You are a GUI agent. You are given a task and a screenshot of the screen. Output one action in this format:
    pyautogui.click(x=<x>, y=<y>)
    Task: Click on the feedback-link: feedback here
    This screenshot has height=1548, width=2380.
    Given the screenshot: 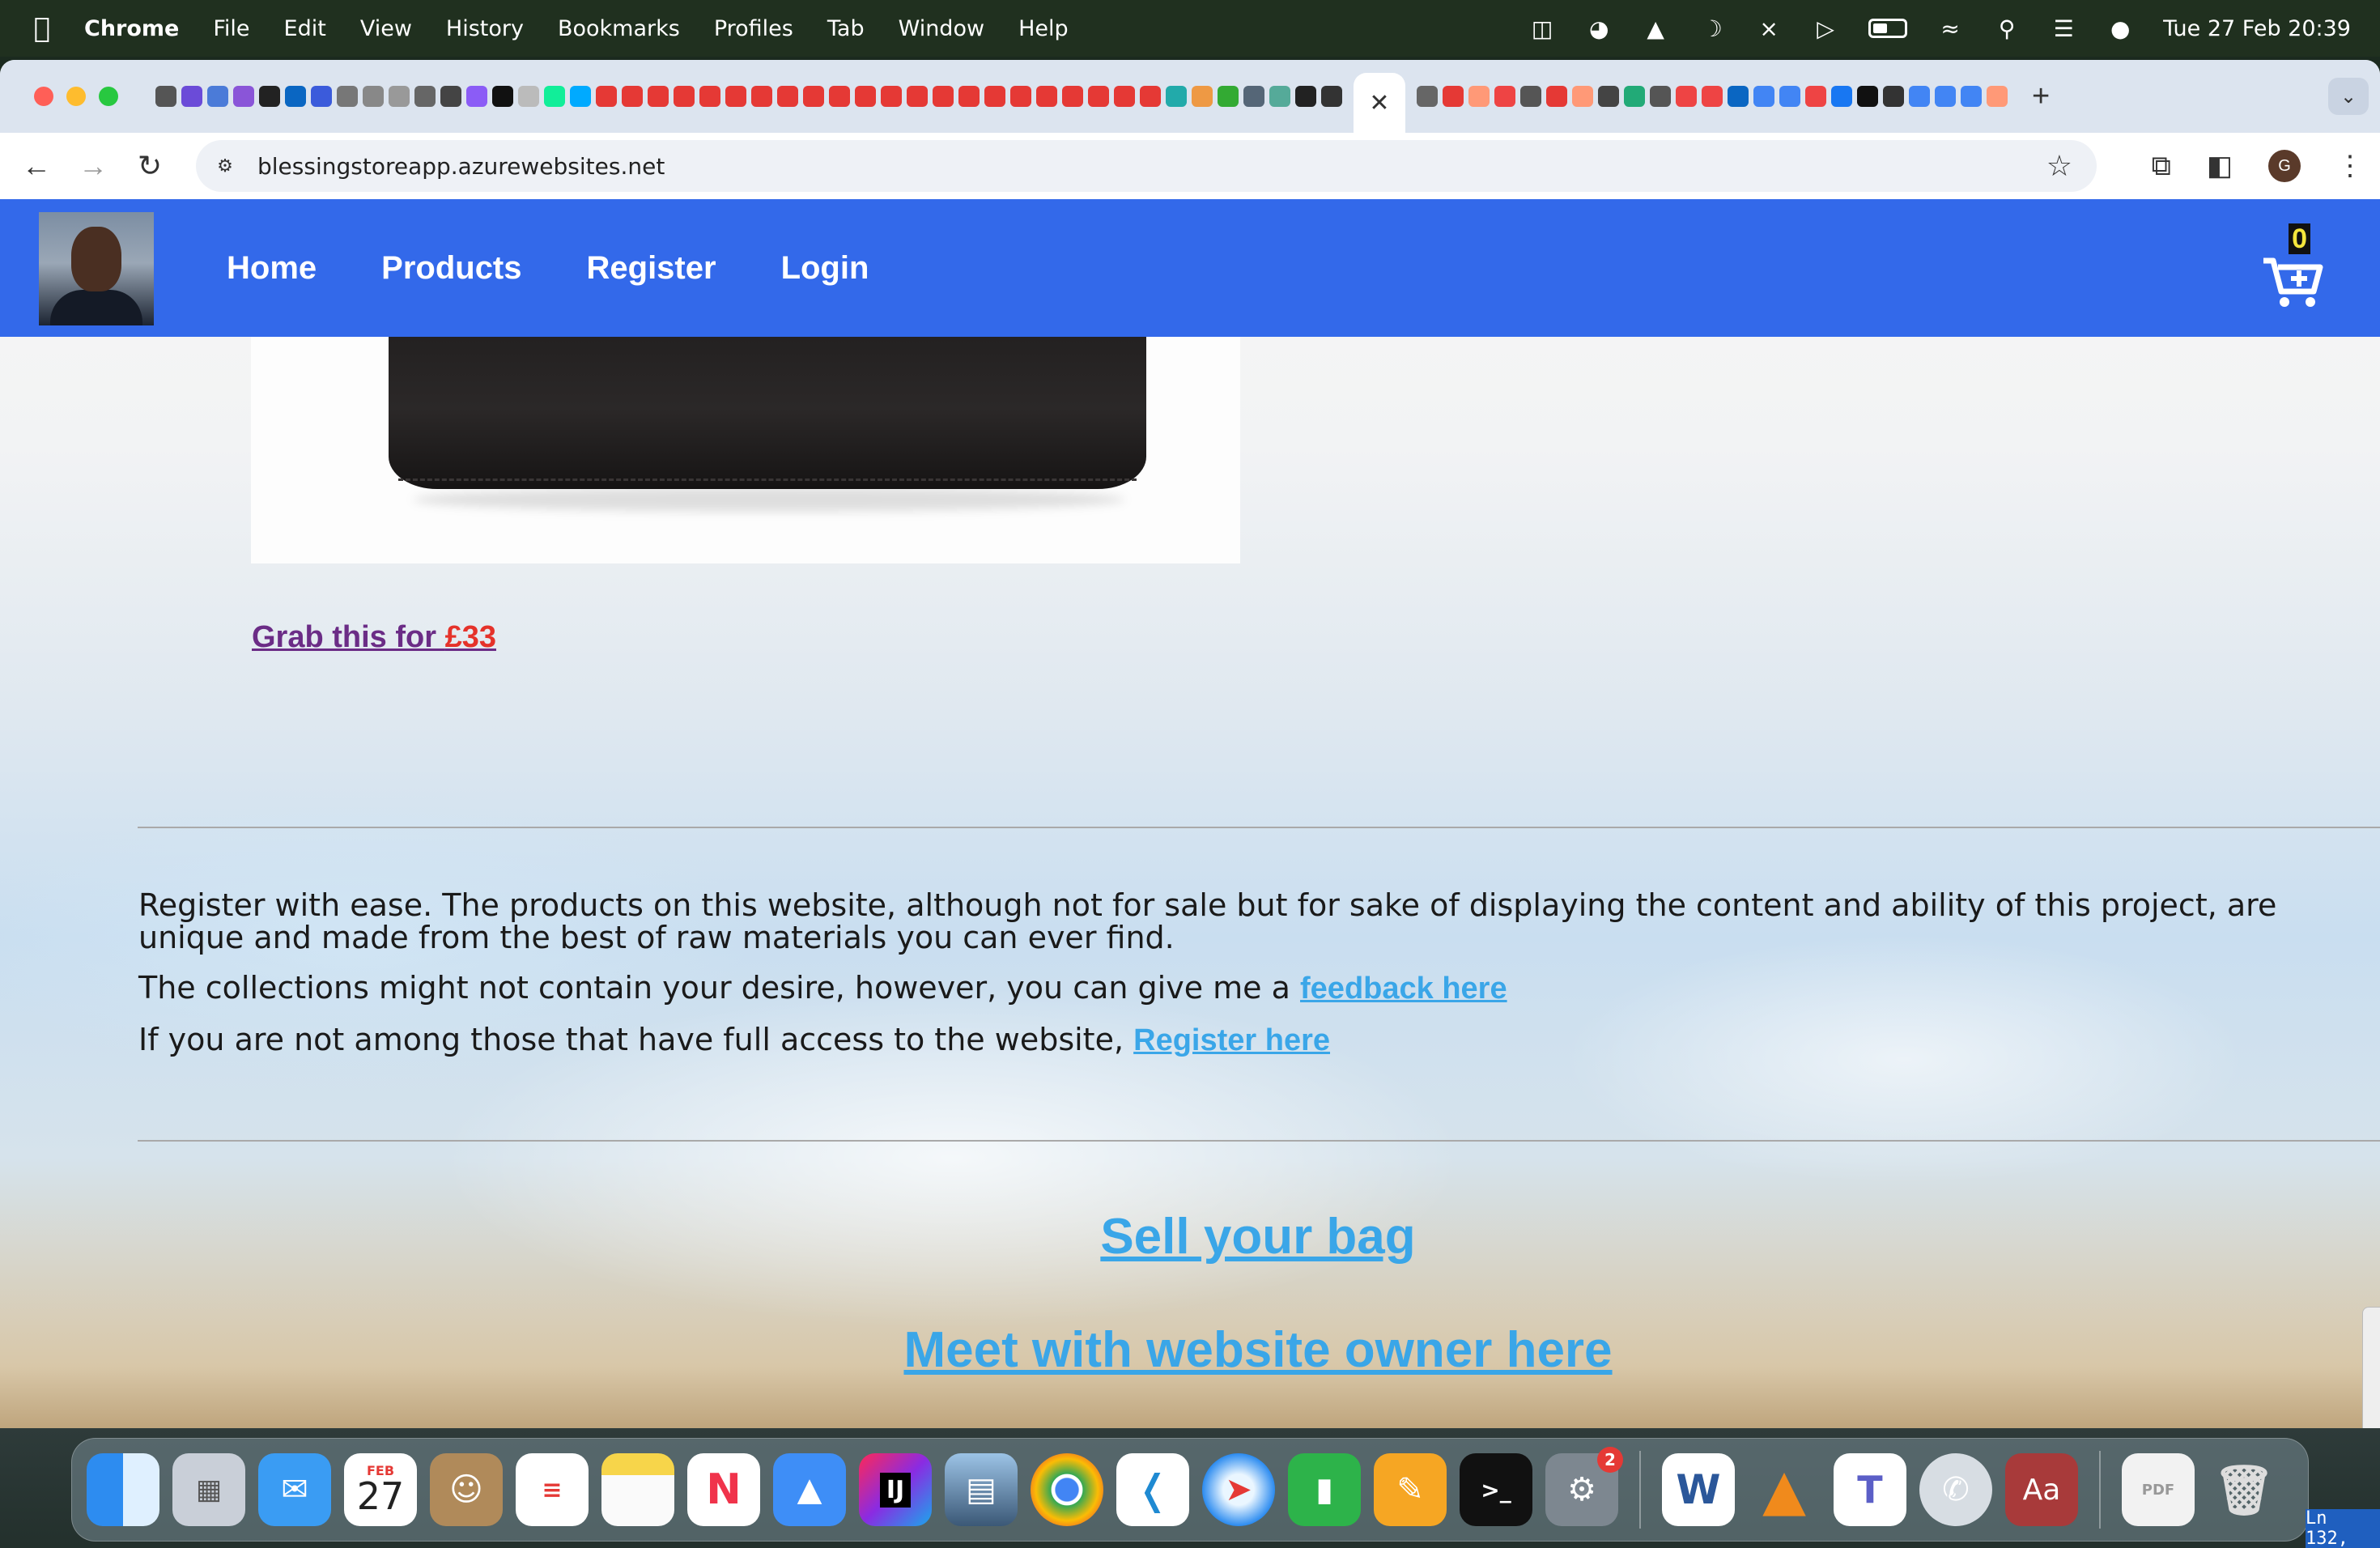 What is the action you would take?
    pyautogui.click(x=1403, y=989)
    